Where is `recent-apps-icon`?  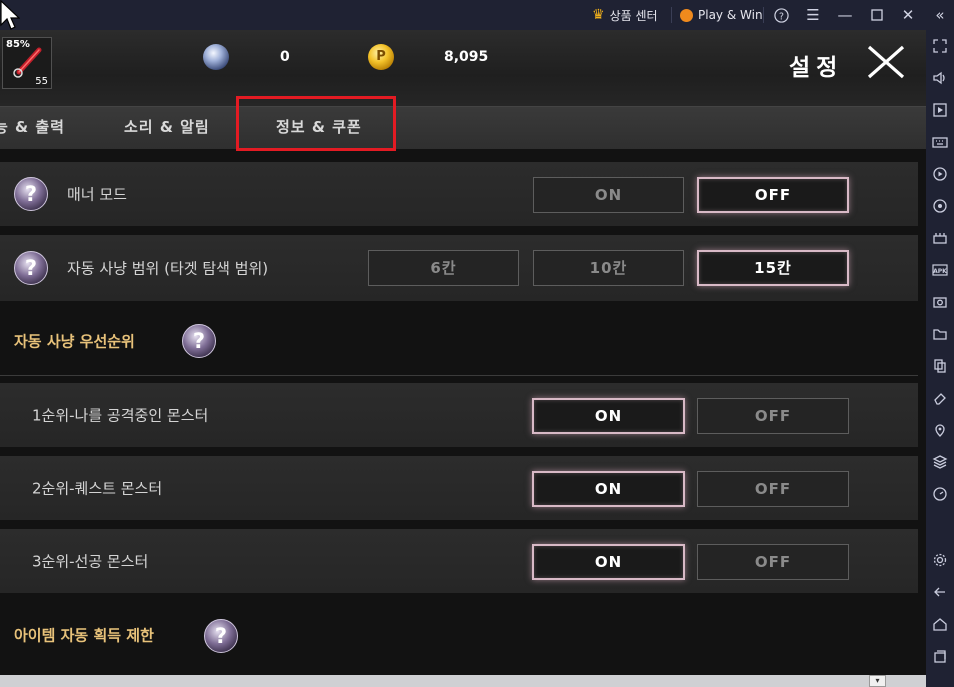 recent-apps-icon is located at coordinates (940, 656).